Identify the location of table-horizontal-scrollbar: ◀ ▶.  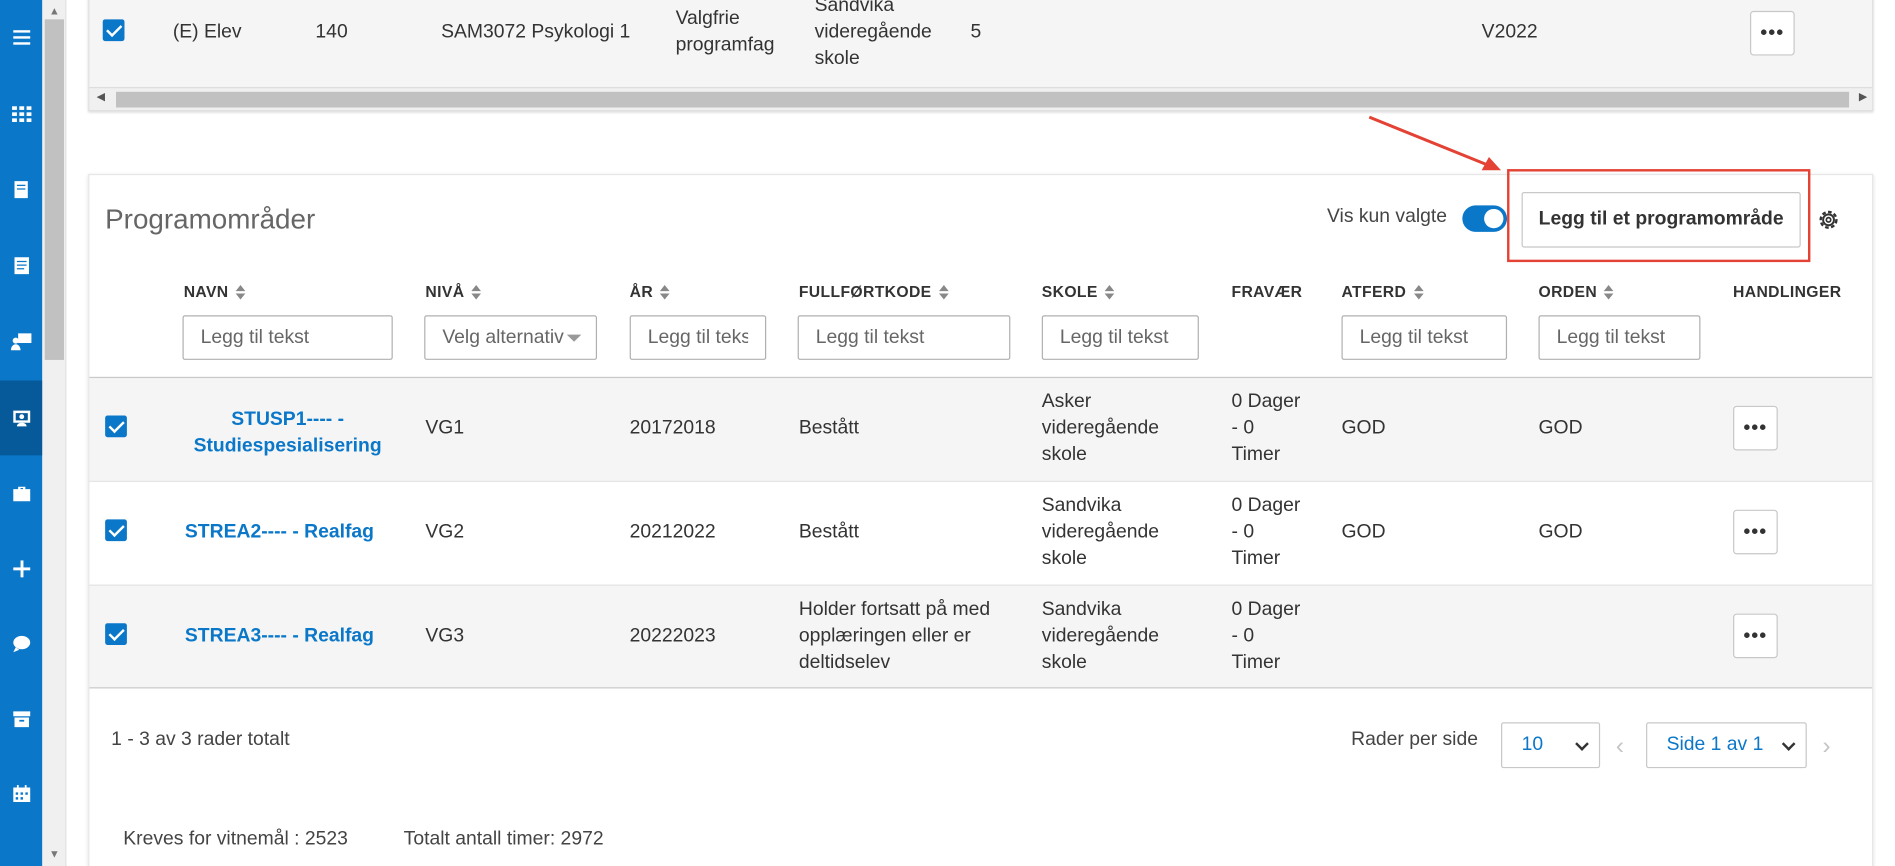
(981, 98).